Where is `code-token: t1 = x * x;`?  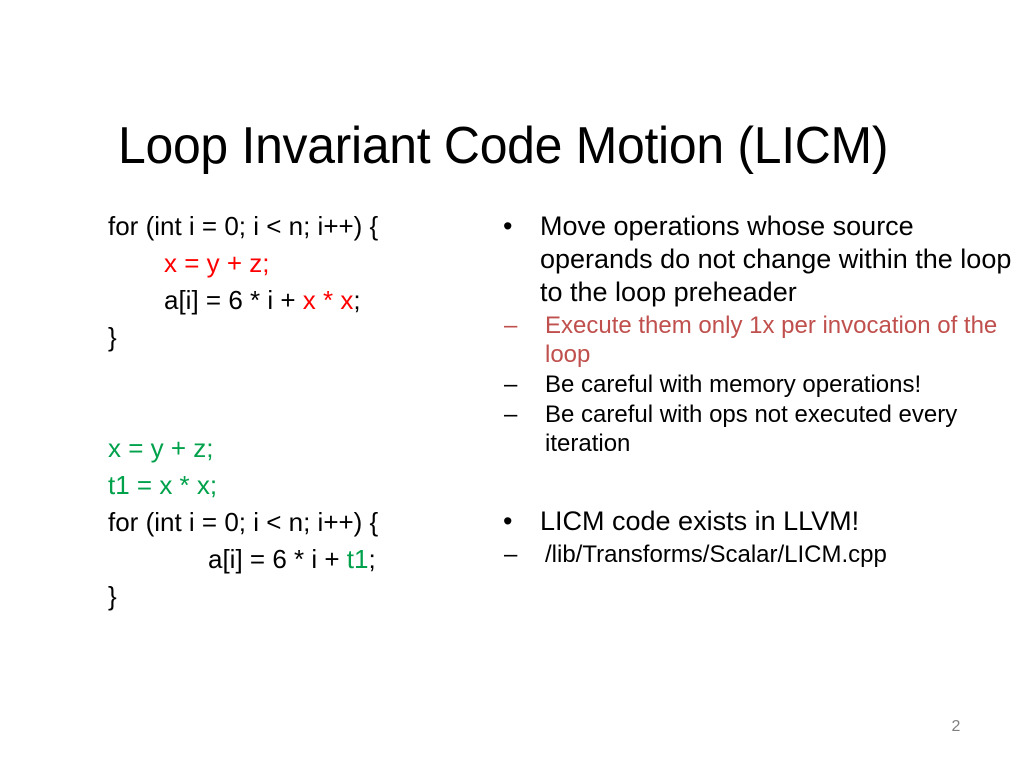
code-token: t1 = x * x; is located at coordinates (163, 485).